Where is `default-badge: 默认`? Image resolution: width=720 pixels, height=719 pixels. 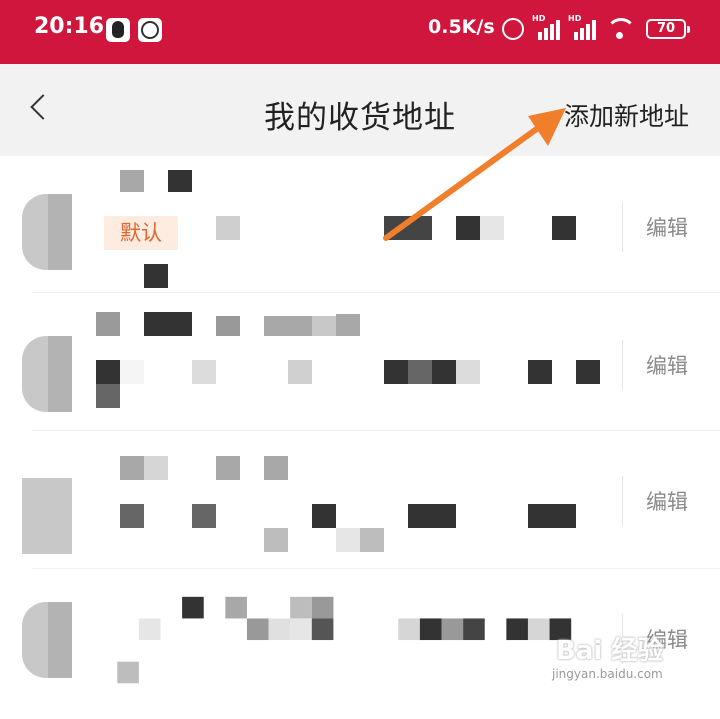 default-badge: 默认 is located at coordinates (141, 233).